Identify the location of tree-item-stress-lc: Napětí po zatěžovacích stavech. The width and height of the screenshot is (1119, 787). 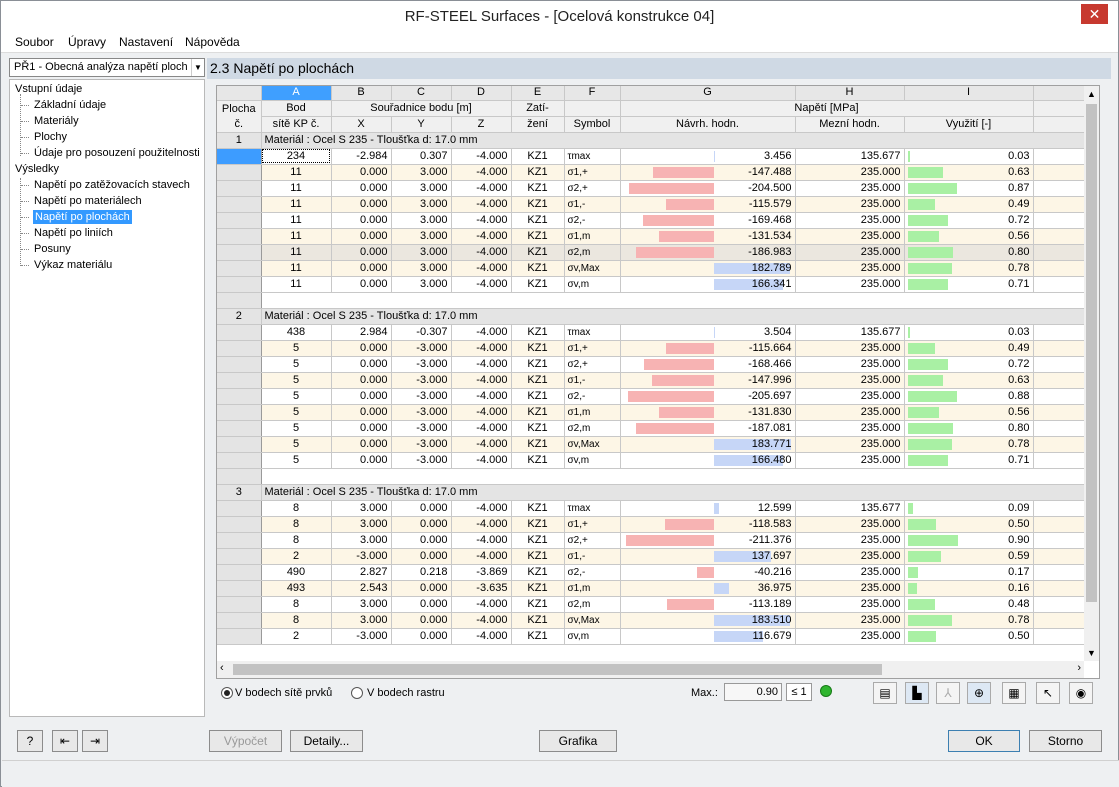
(112, 185).